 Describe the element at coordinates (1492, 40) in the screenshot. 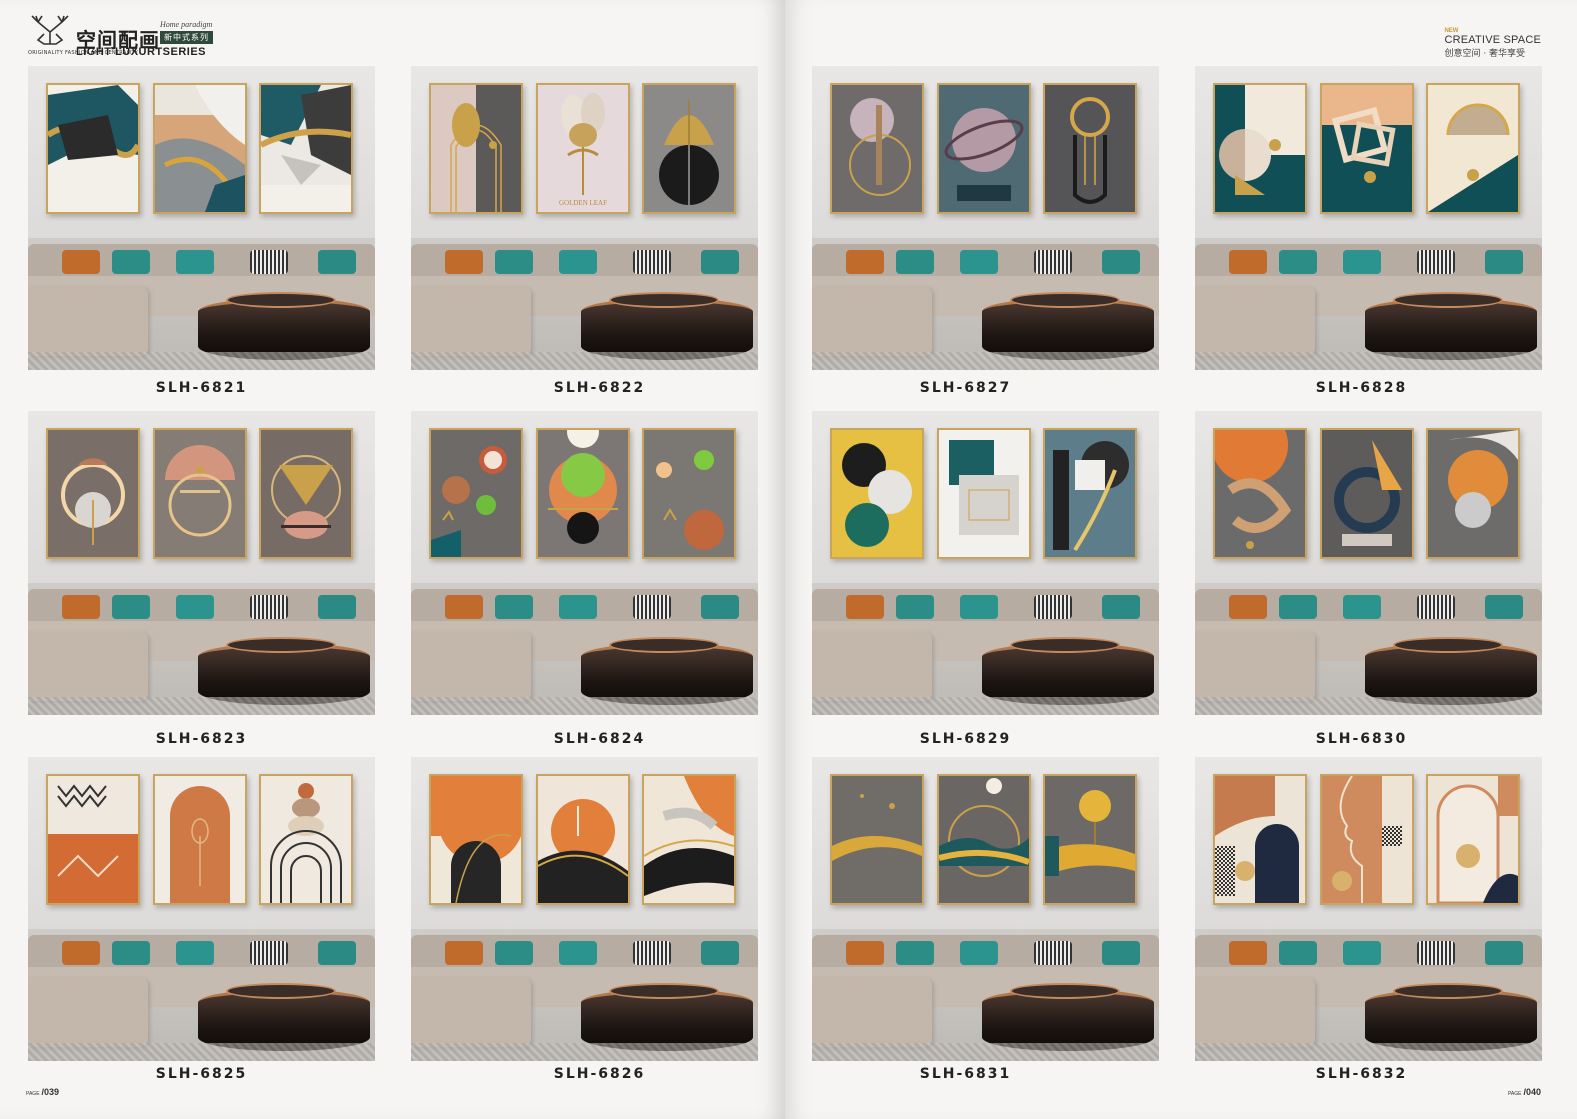

I see `creative-space-title: CREATIVE SPACE` at that location.